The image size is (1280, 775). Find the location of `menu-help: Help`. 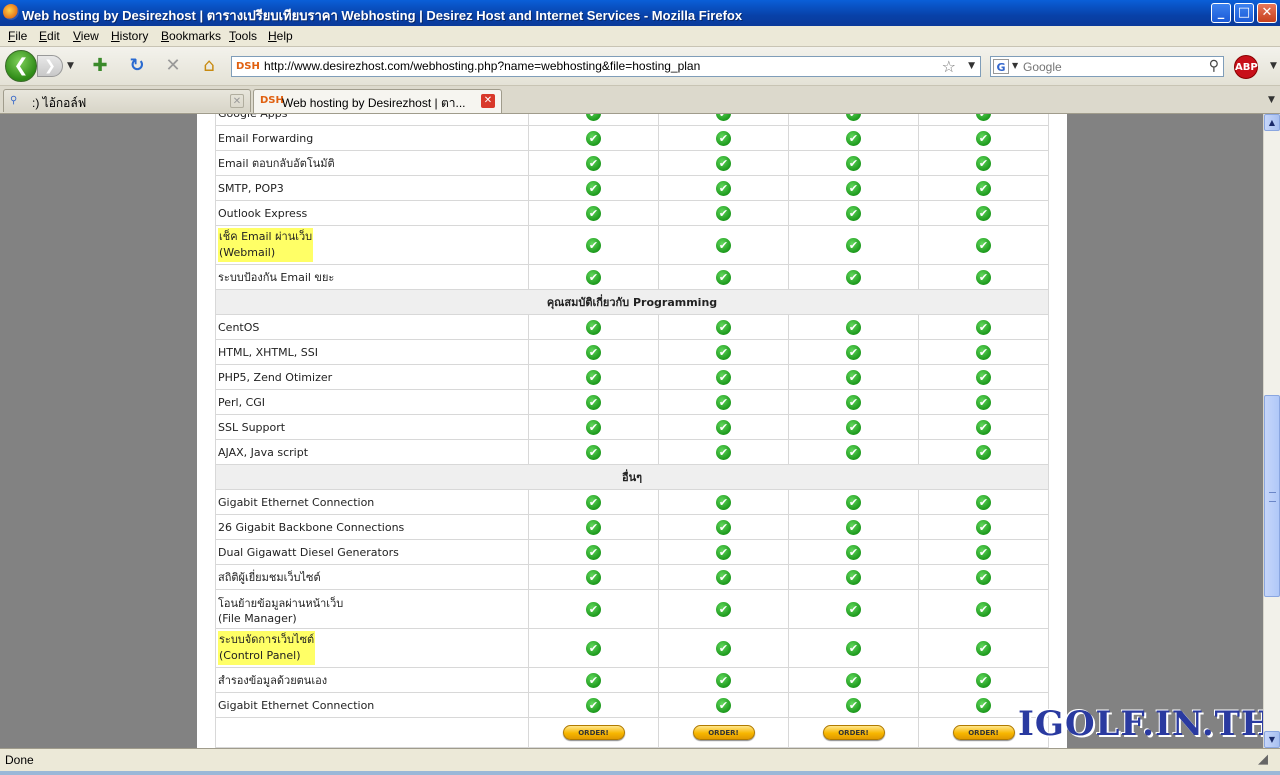

menu-help: Help is located at coordinates (280, 36).